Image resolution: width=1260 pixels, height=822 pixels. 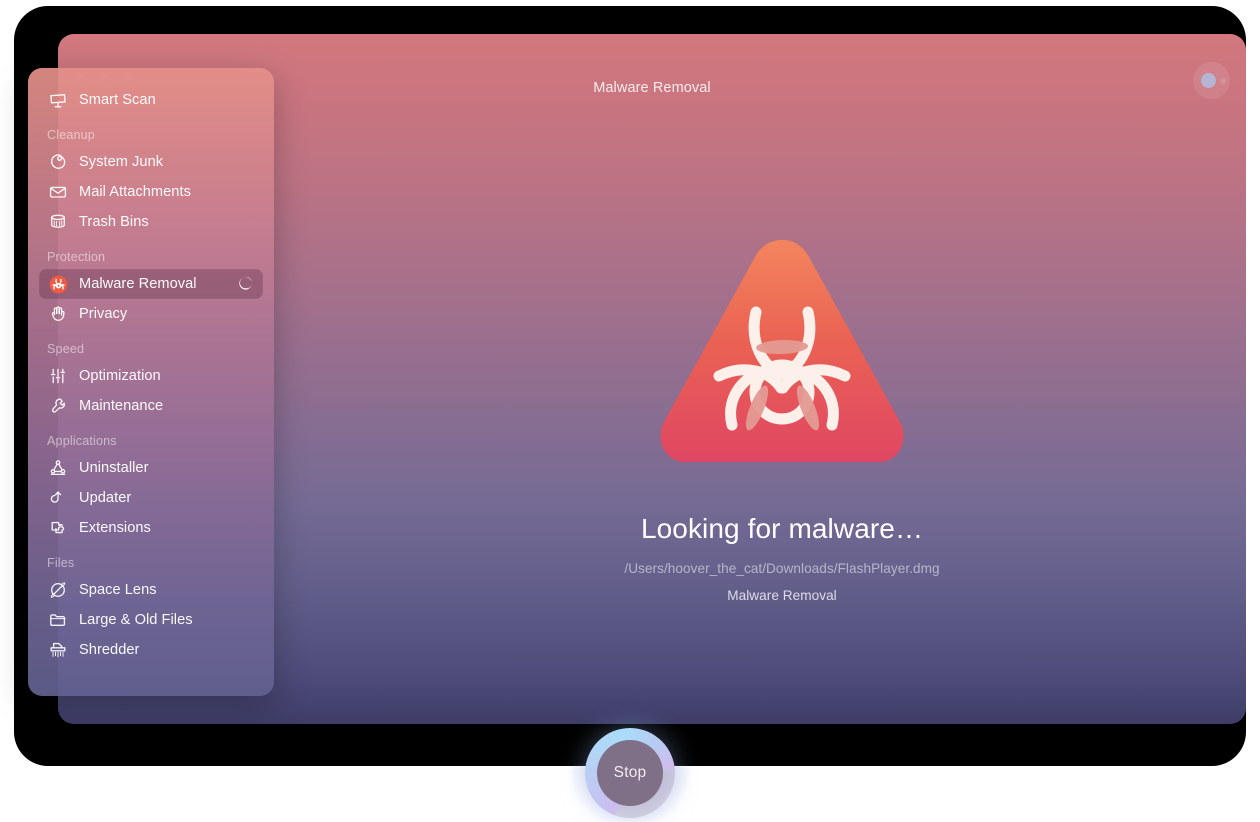 I want to click on sidebar-item-system-junk: System Junk, so click(x=151, y=162).